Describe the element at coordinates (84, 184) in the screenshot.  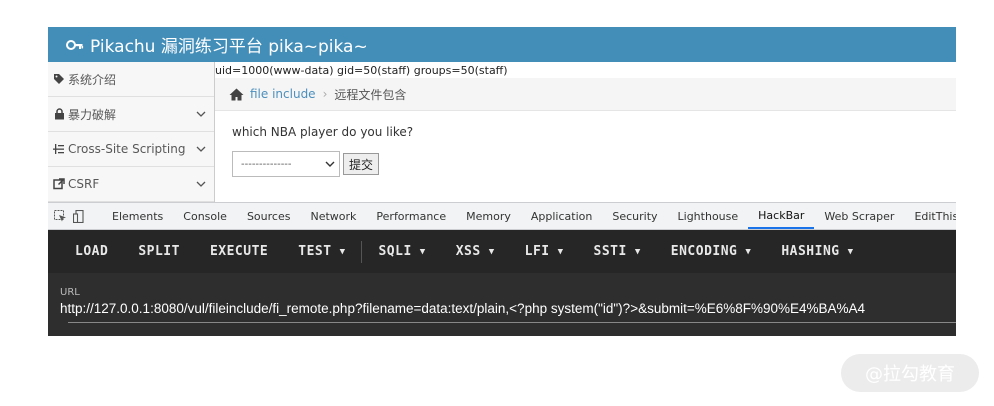
I see `sidebar-item-label: CSRF` at that location.